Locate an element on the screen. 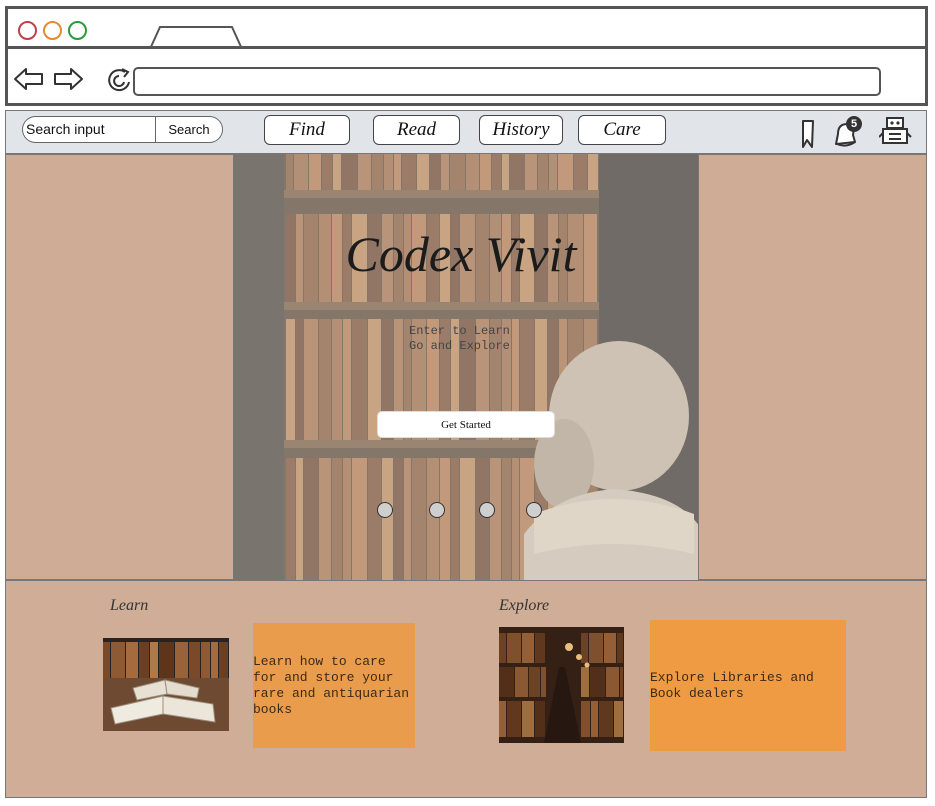  hero-tagline-line2: Go and Explore is located at coordinates (459, 346).